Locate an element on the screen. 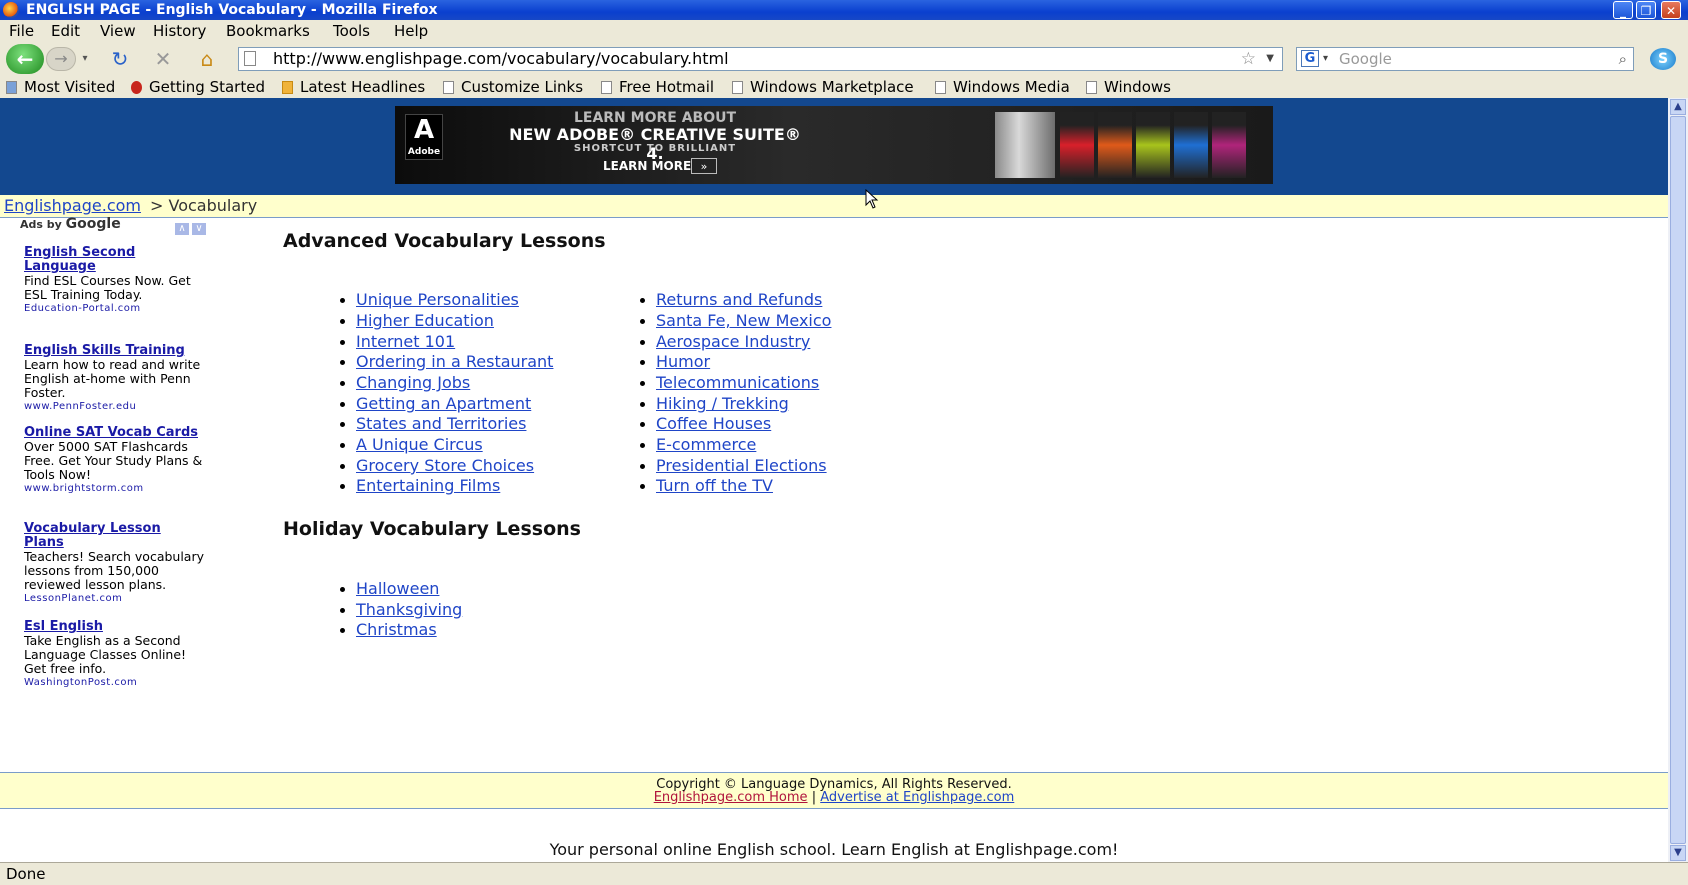 The width and height of the screenshot is (1688, 885). next-ads-icon: ∨ is located at coordinates (199, 229).